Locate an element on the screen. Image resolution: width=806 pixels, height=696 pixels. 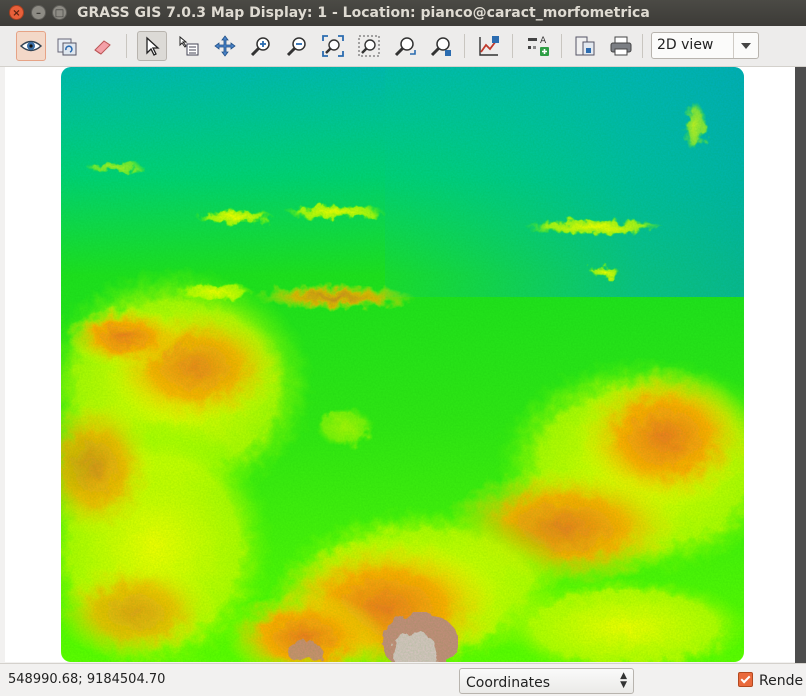
print-button is located at coordinates (621, 46).